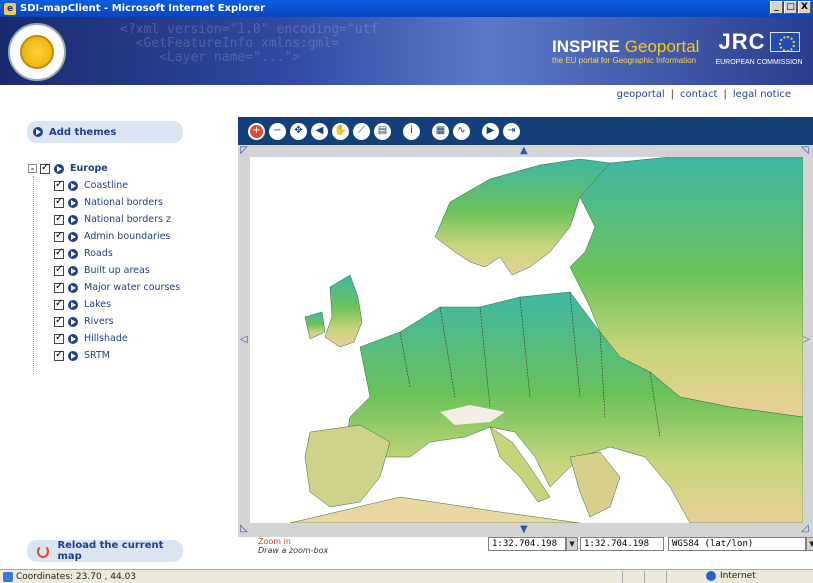  Describe the element at coordinates (527, 544) in the screenshot. I see `scale-select: 1:32.704.198` at that location.